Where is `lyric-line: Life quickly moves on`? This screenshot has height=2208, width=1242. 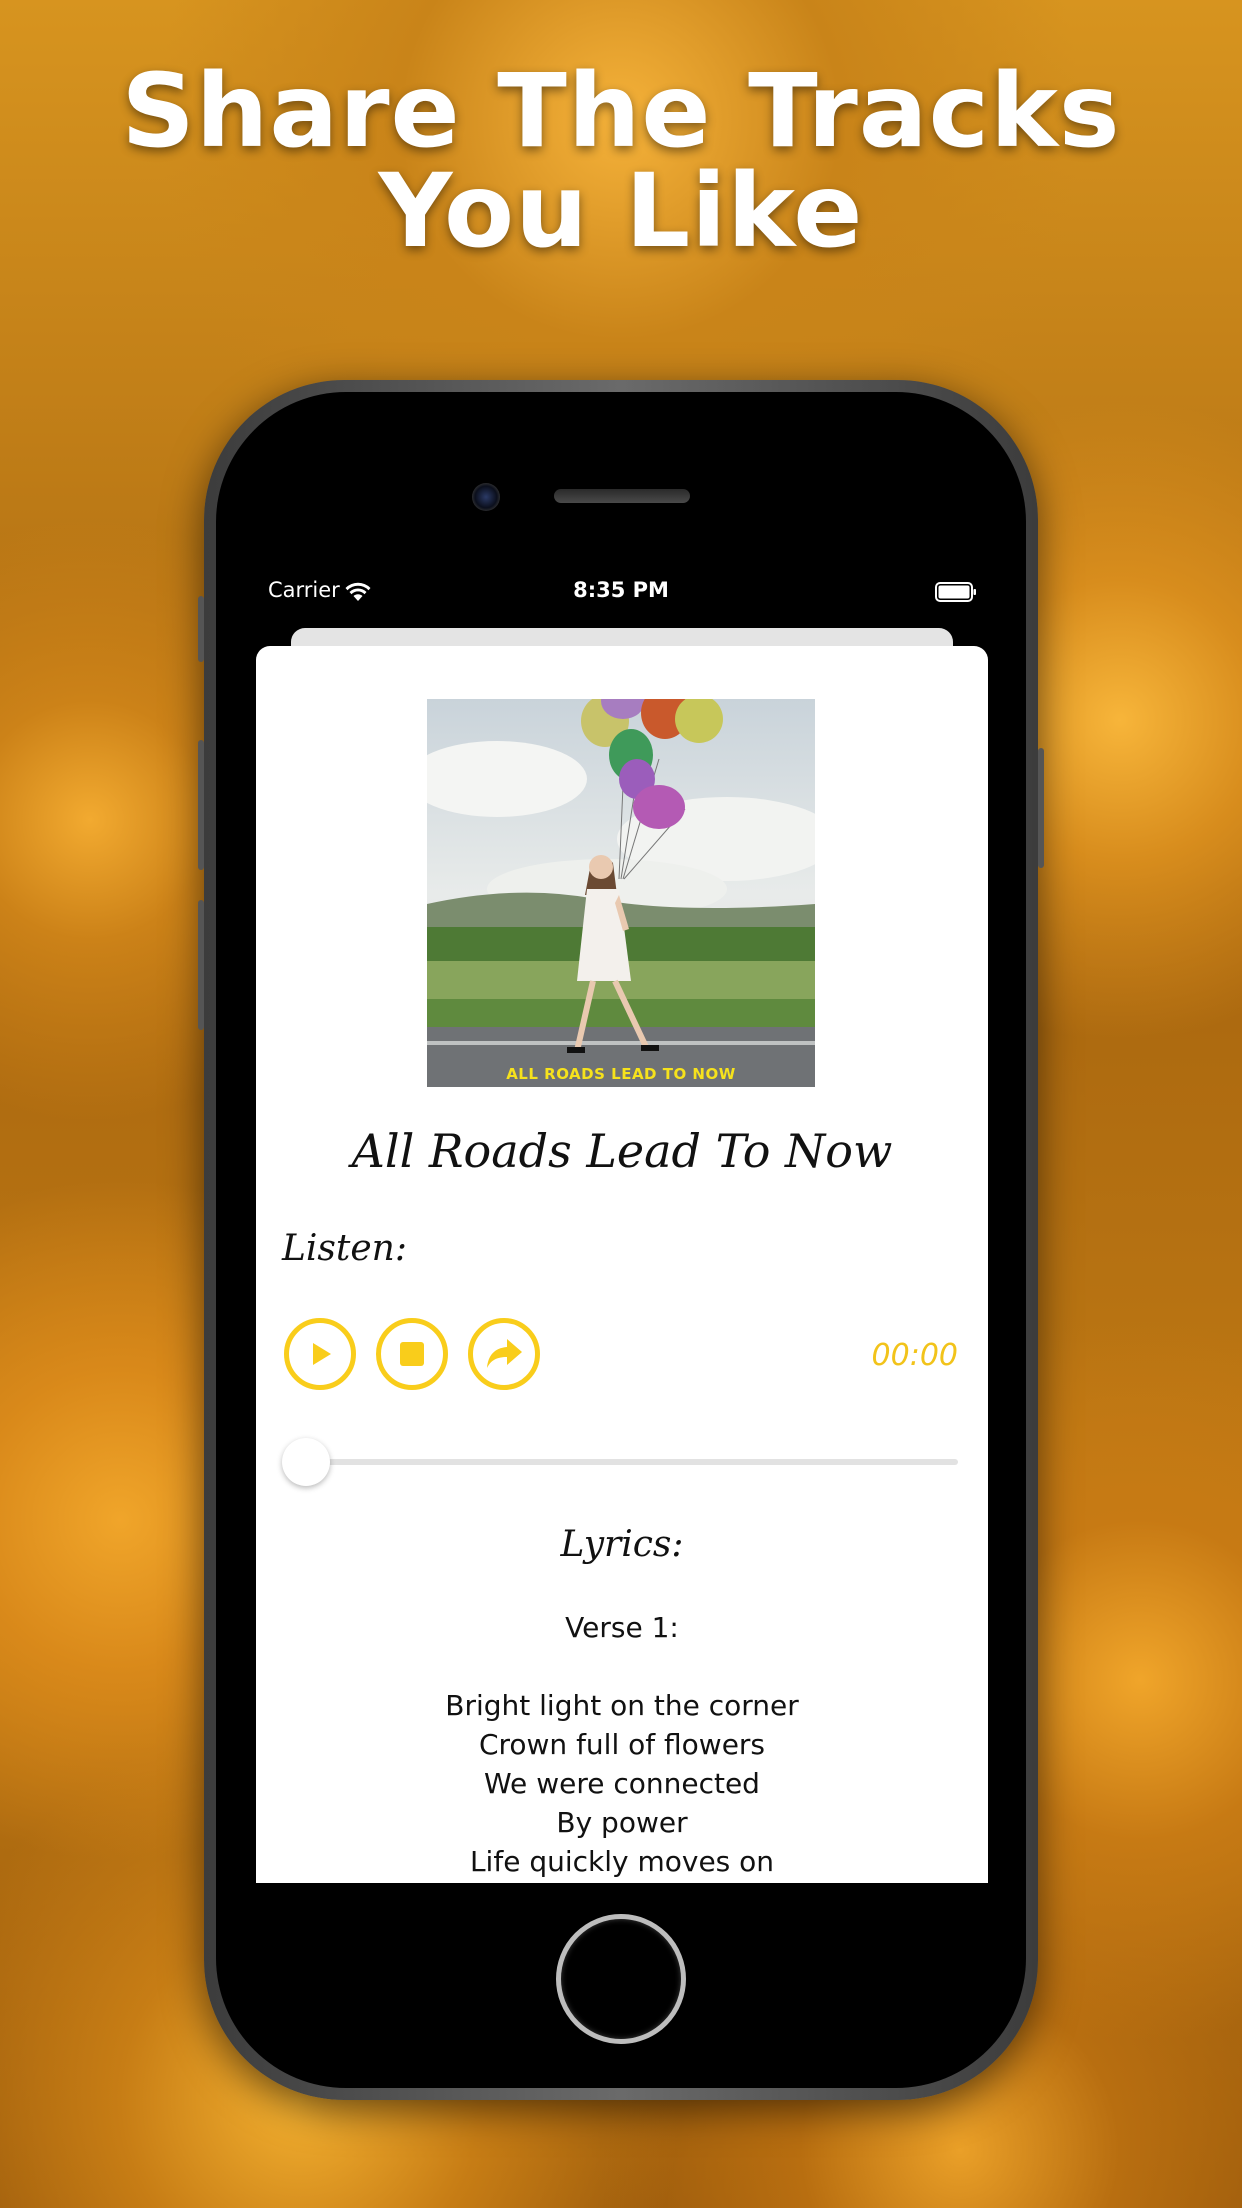
lyric-line: Life quickly moves on is located at coordinates (622, 1861).